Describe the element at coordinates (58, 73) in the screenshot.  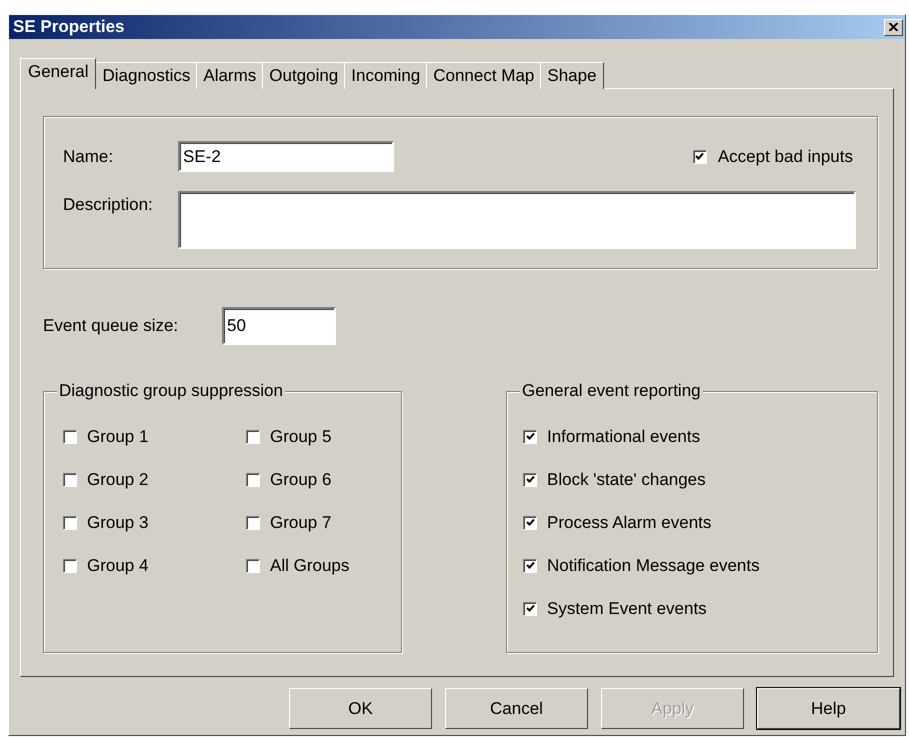
I see `tab: General` at that location.